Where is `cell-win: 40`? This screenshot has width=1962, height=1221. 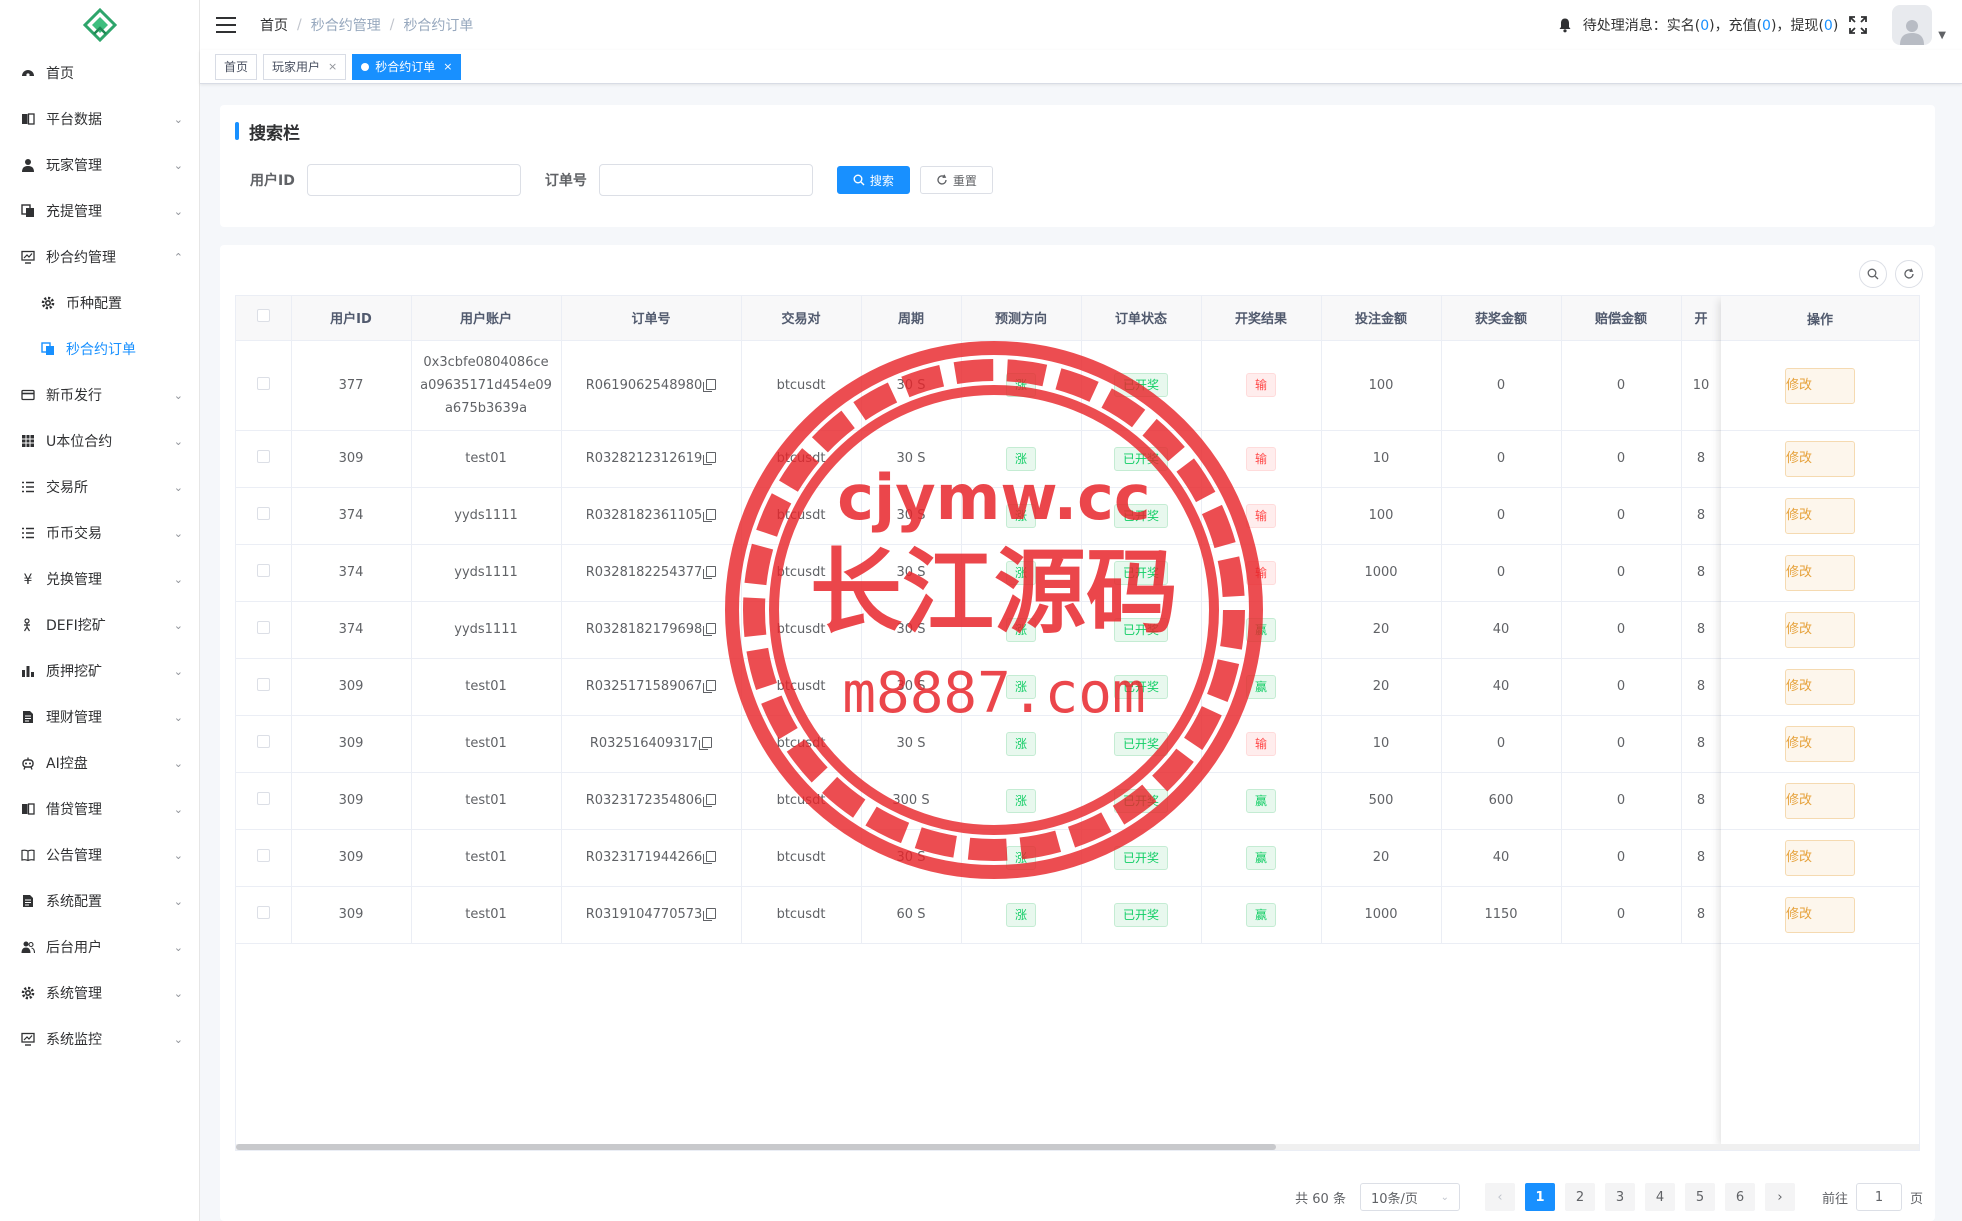
cell-win: 40 is located at coordinates (1501, 858).